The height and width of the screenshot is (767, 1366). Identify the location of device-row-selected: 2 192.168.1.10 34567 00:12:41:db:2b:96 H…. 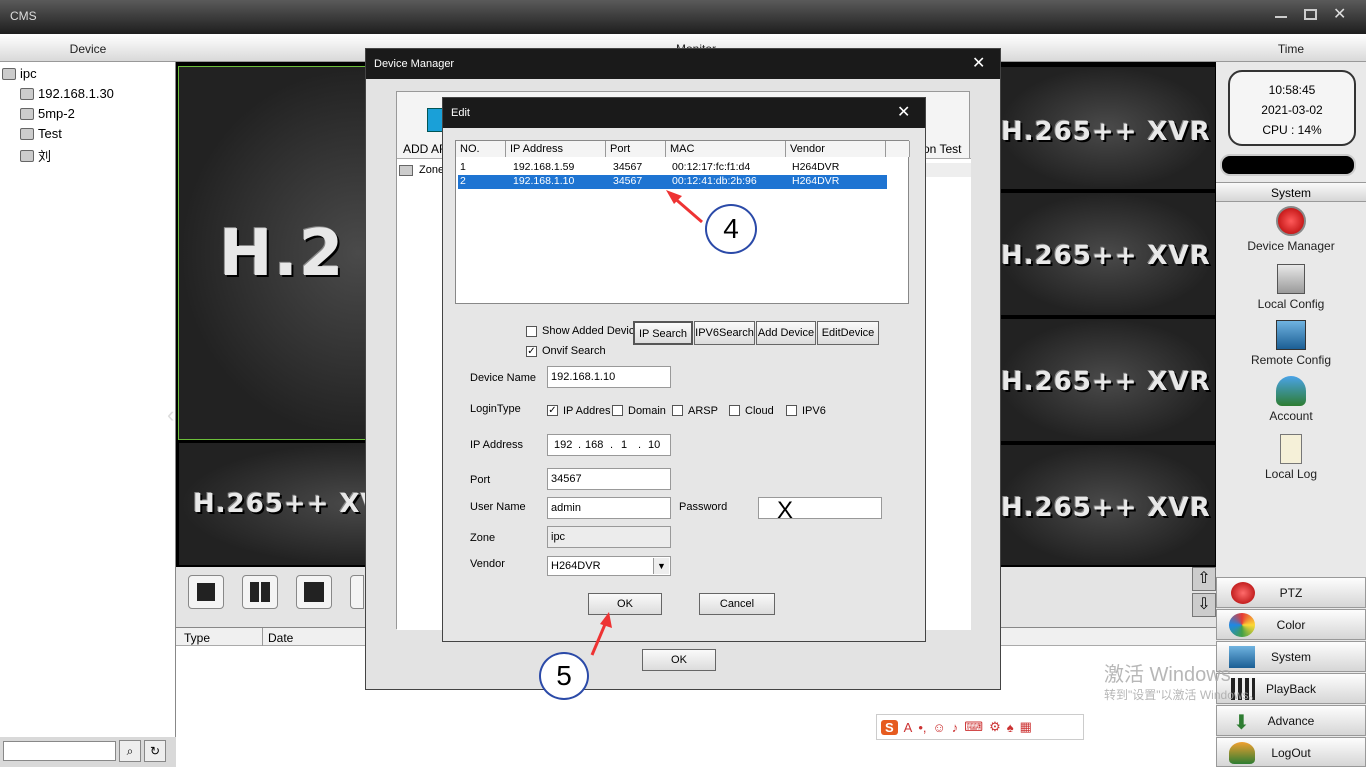
(672, 182).